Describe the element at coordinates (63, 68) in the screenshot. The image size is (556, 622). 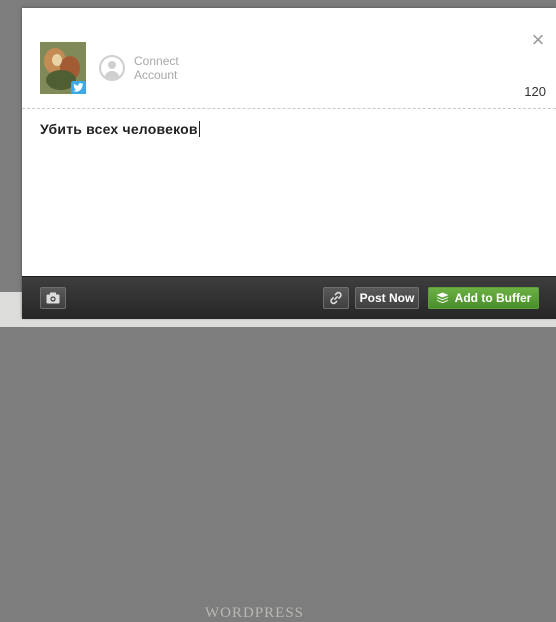
I see `profile-avatar` at that location.